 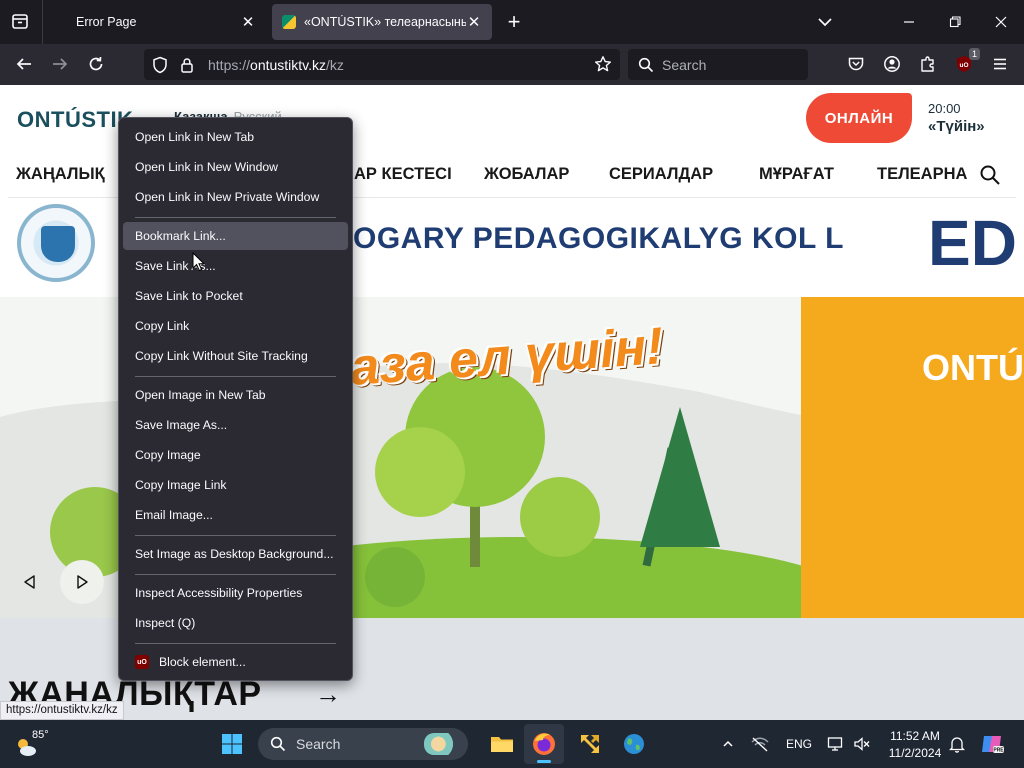 I want to click on nav-link-projects: ЖОБАЛАР, so click(x=526, y=174).